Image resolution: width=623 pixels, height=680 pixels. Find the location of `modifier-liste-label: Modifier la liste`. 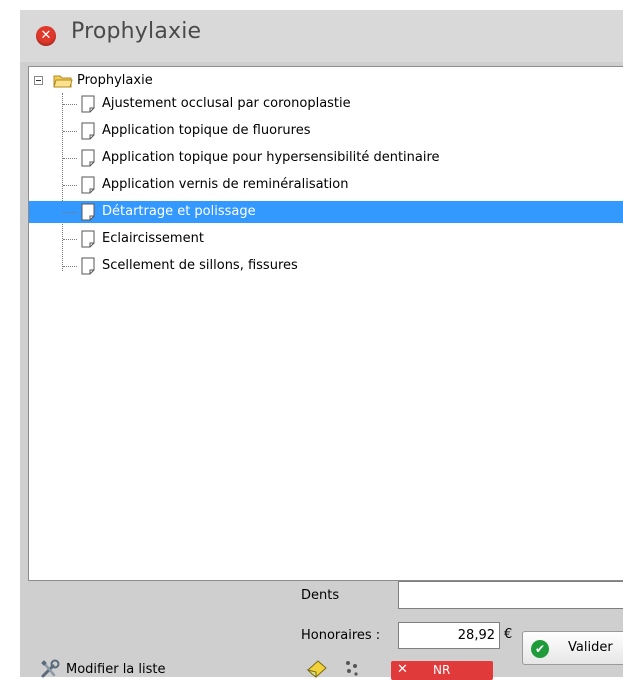

modifier-liste-label: Modifier la liste is located at coordinates (116, 669).